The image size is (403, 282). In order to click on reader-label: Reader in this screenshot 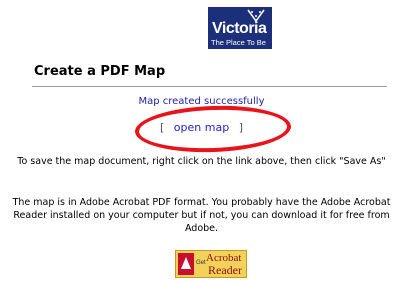, I will do `click(225, 270)`.